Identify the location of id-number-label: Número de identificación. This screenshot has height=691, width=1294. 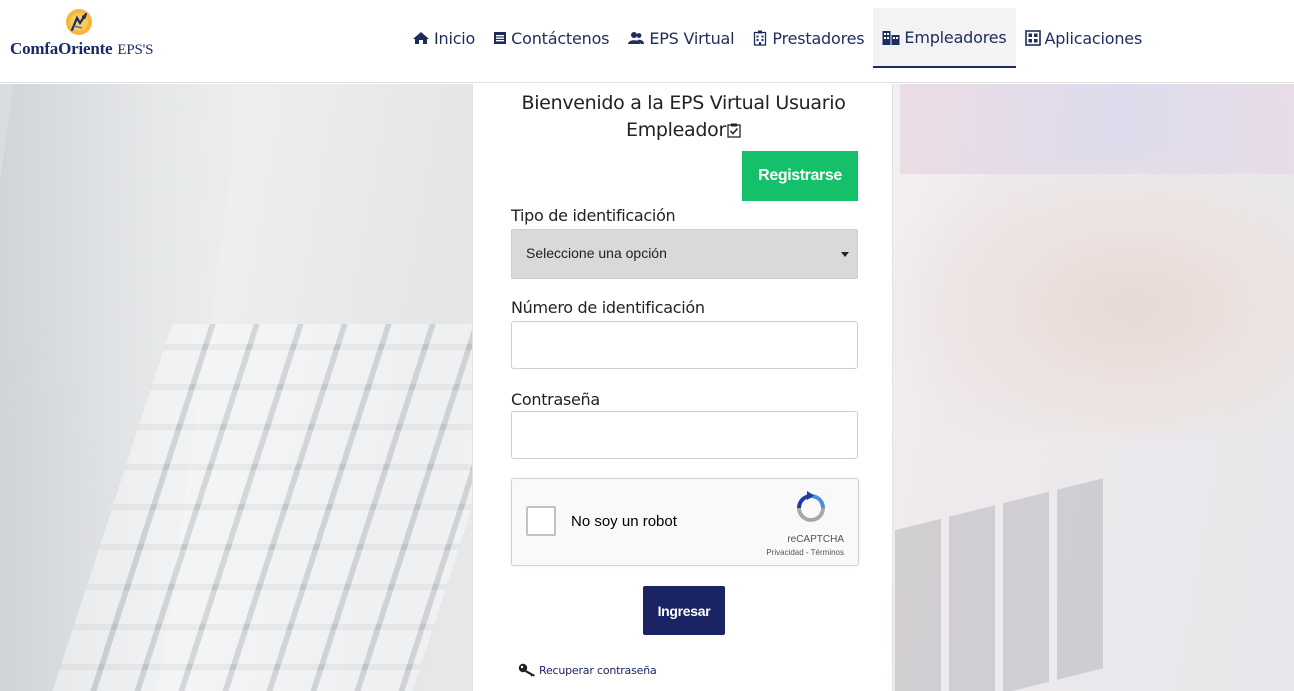
(608, 307).